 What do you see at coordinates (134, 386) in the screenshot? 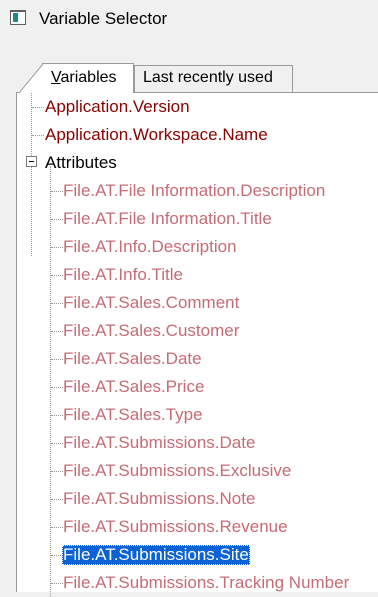
I see `tree-item-label: File.AT.Sales.Price` at bounding box center [134, 386].